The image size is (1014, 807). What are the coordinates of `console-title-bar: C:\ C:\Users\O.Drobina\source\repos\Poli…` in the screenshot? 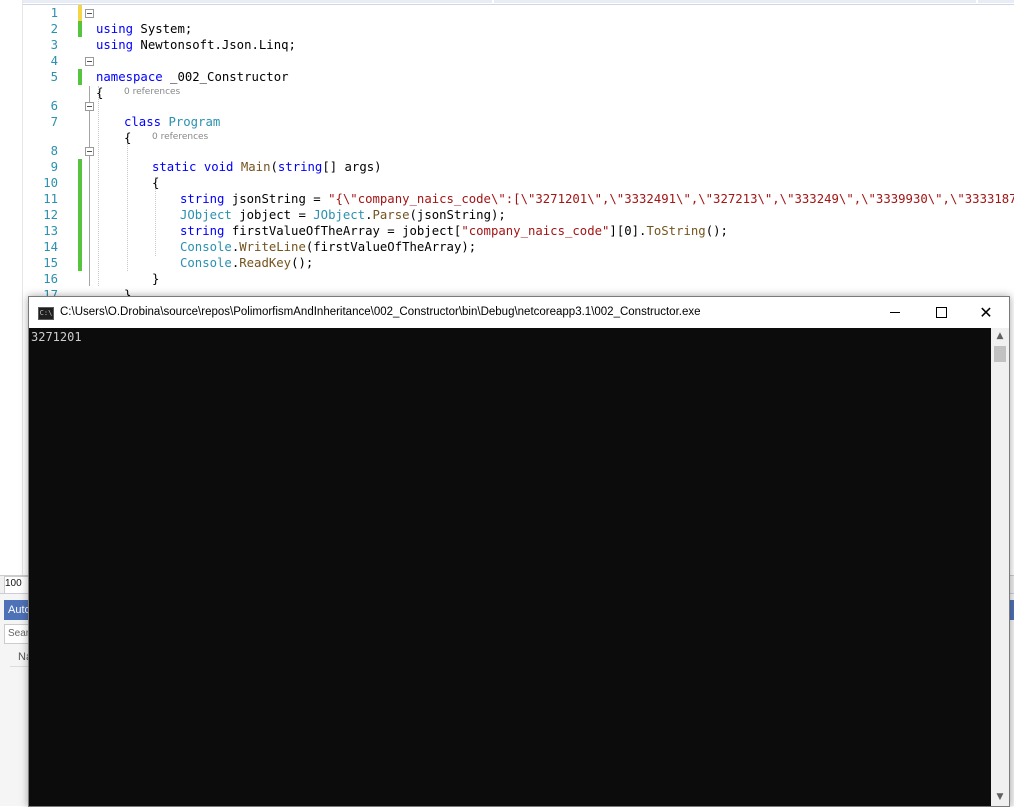 It's located at (519, 312).